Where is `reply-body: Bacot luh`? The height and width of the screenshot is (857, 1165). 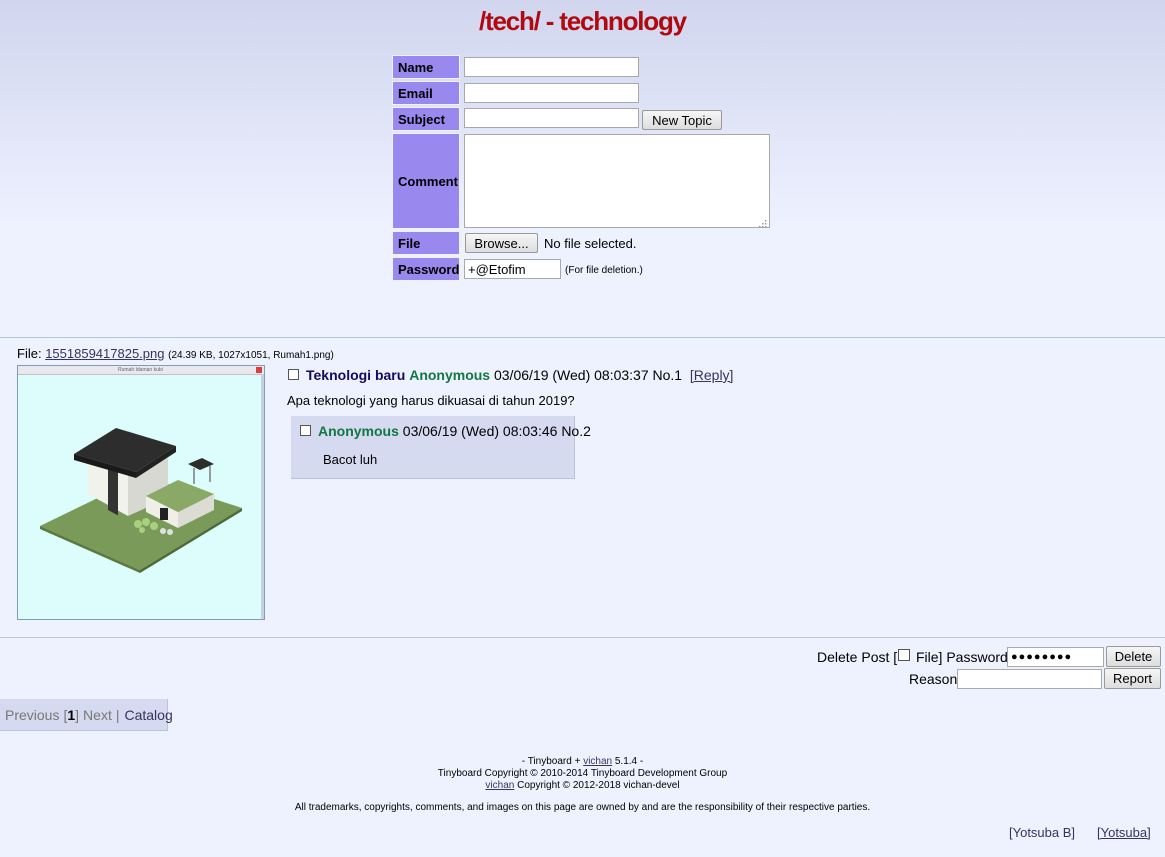 reply-body: Bacot luh is located at coordinates (350, 459).